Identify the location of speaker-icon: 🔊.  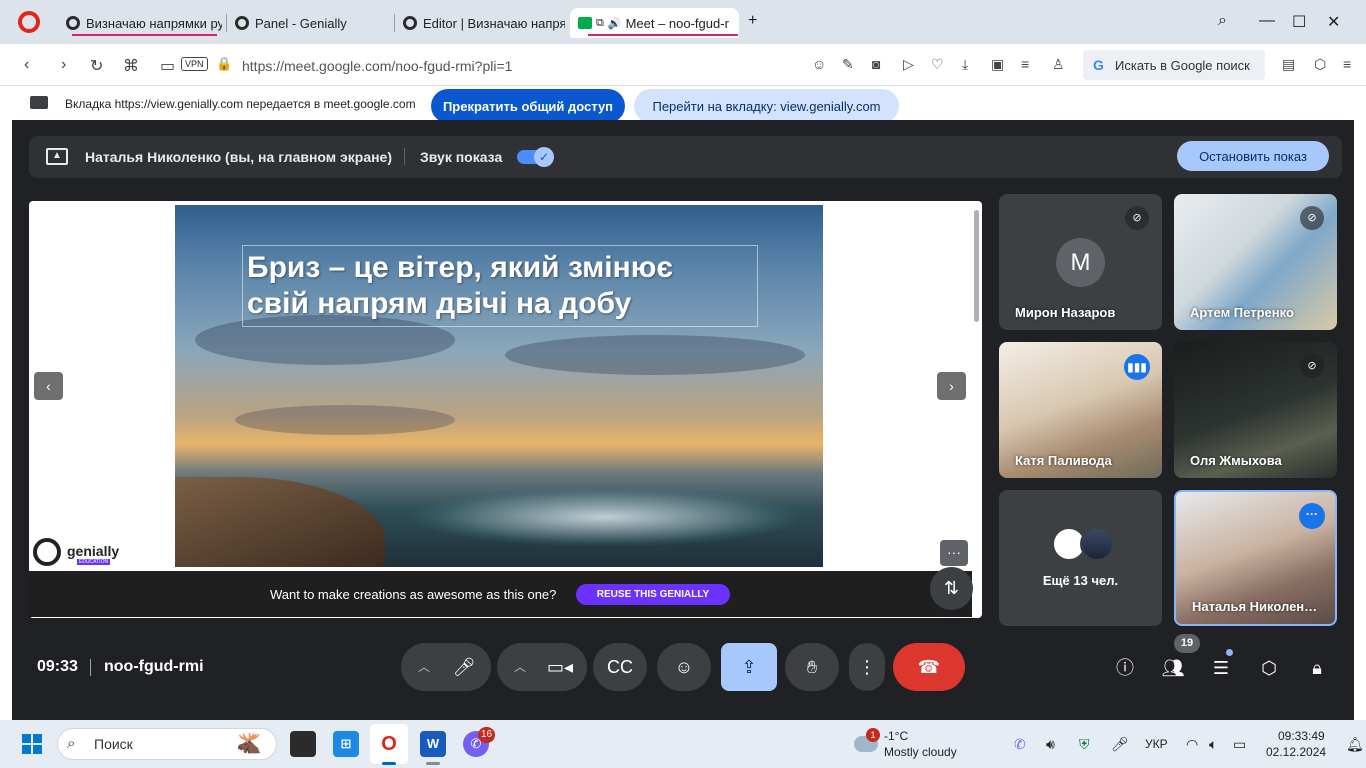
(614, 23).